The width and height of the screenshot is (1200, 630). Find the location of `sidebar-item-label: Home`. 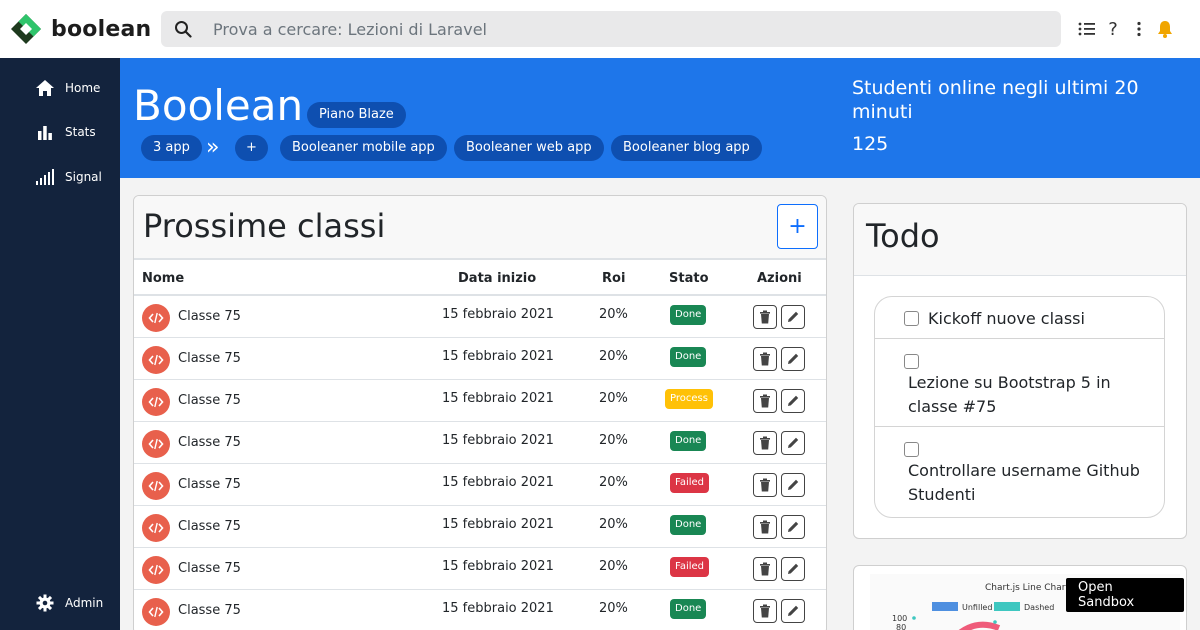

sidebar-item-label: Home is located at coordinates (83, 88).